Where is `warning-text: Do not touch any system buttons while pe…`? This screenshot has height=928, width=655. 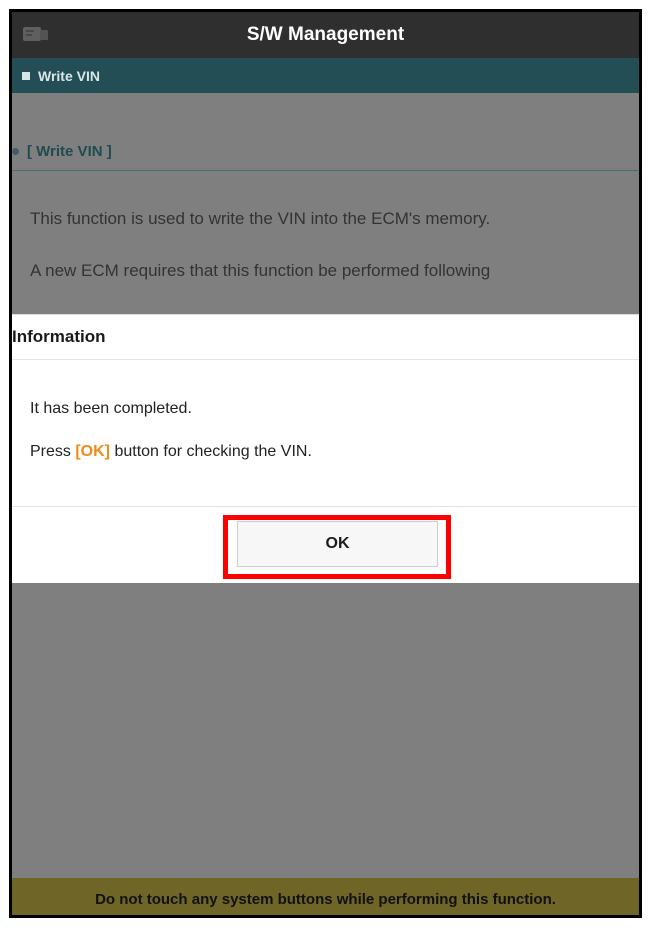
warning-text: Do not touch any system buttons while pe… is located at coordinates (325, 899).